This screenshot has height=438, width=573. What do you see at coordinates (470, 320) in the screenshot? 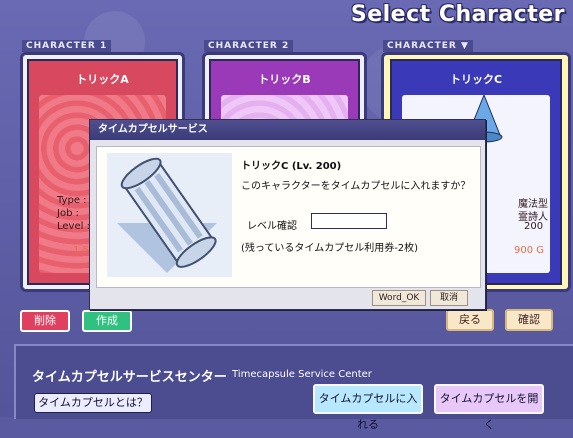
I see `back-button: 戻る` at bounding box center [470, 320].